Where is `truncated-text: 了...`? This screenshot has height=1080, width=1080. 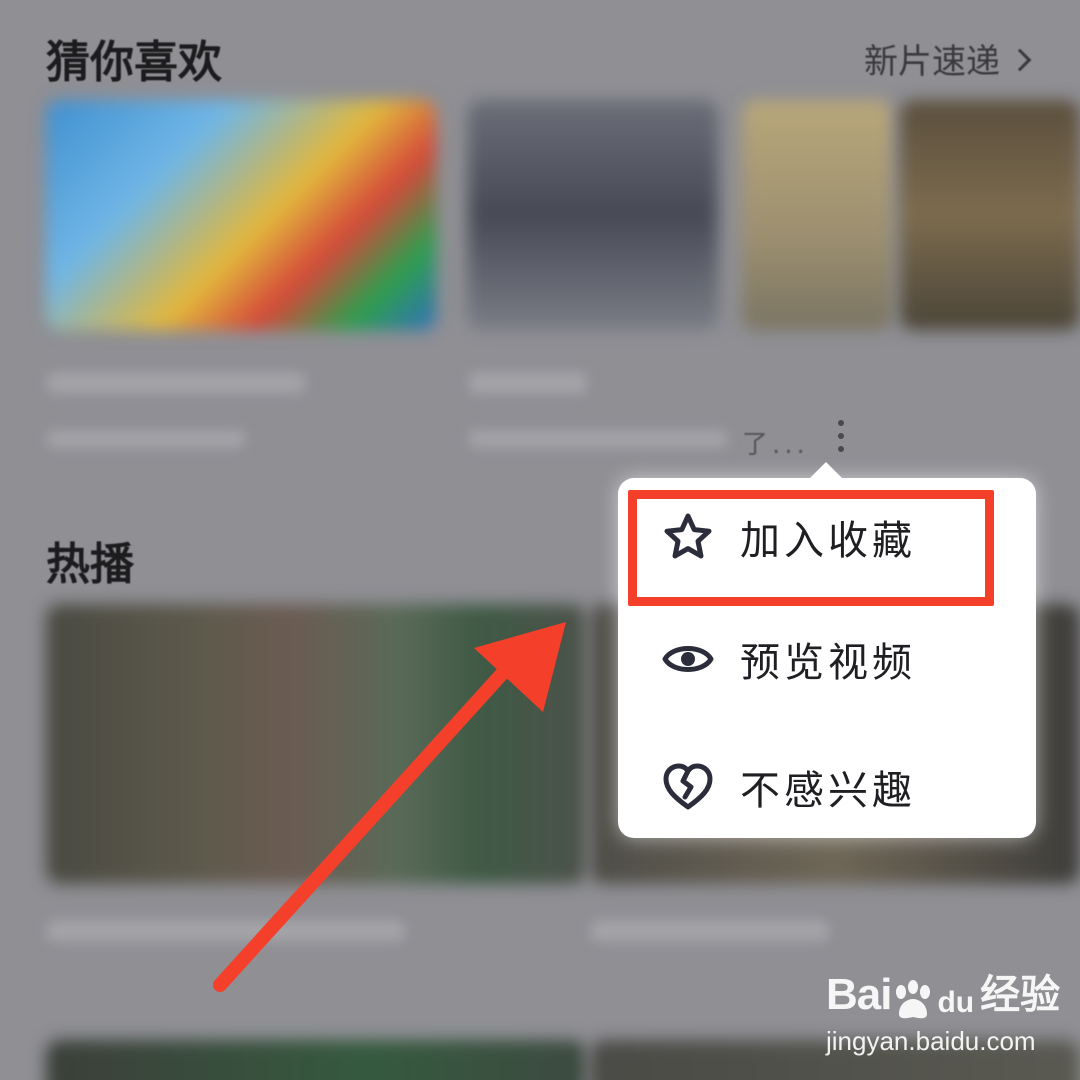
truncated-text: 了... is located at coordinates (775, 445).